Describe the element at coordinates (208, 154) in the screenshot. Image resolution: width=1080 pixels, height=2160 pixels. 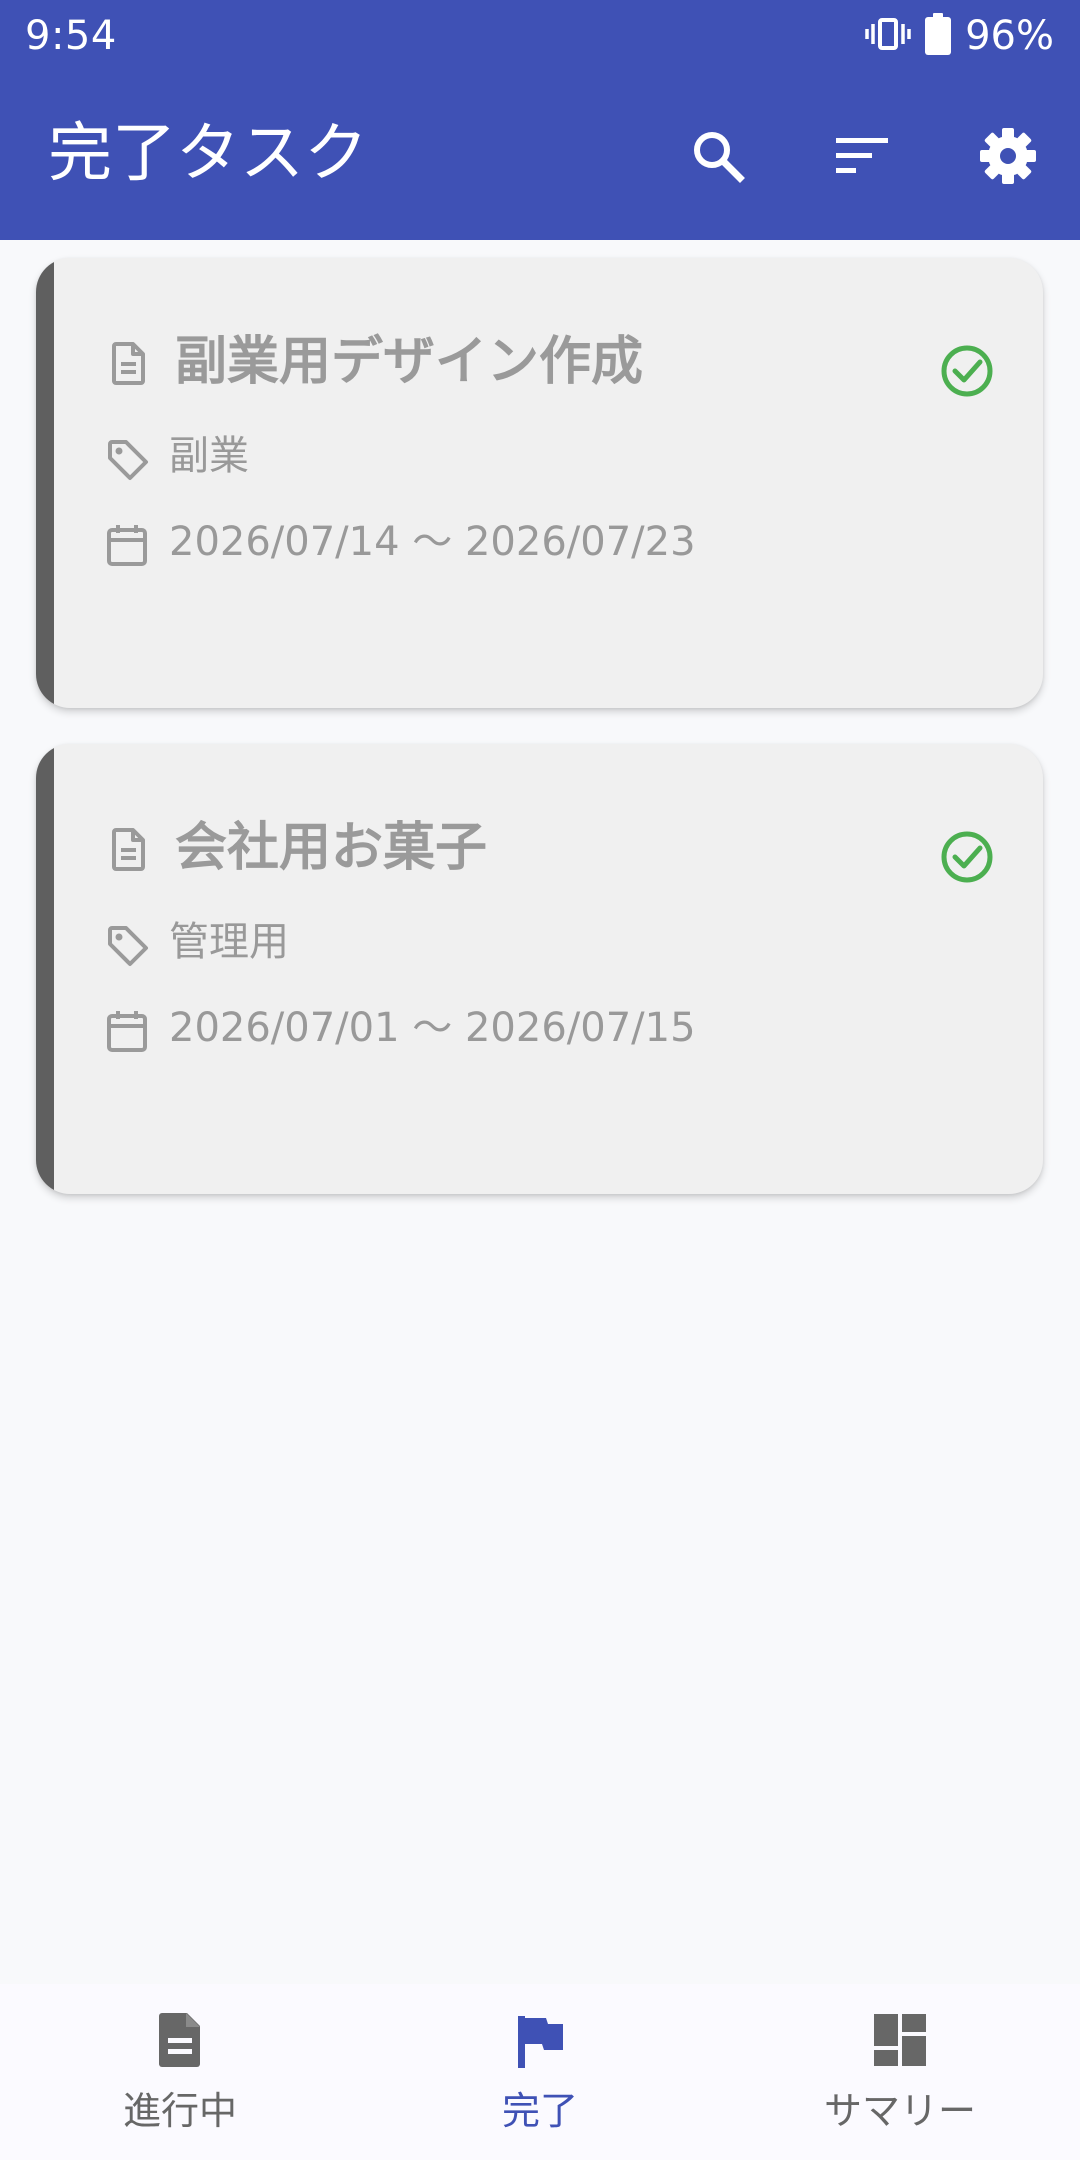
I see `page-title: 完了タスク` at that location.